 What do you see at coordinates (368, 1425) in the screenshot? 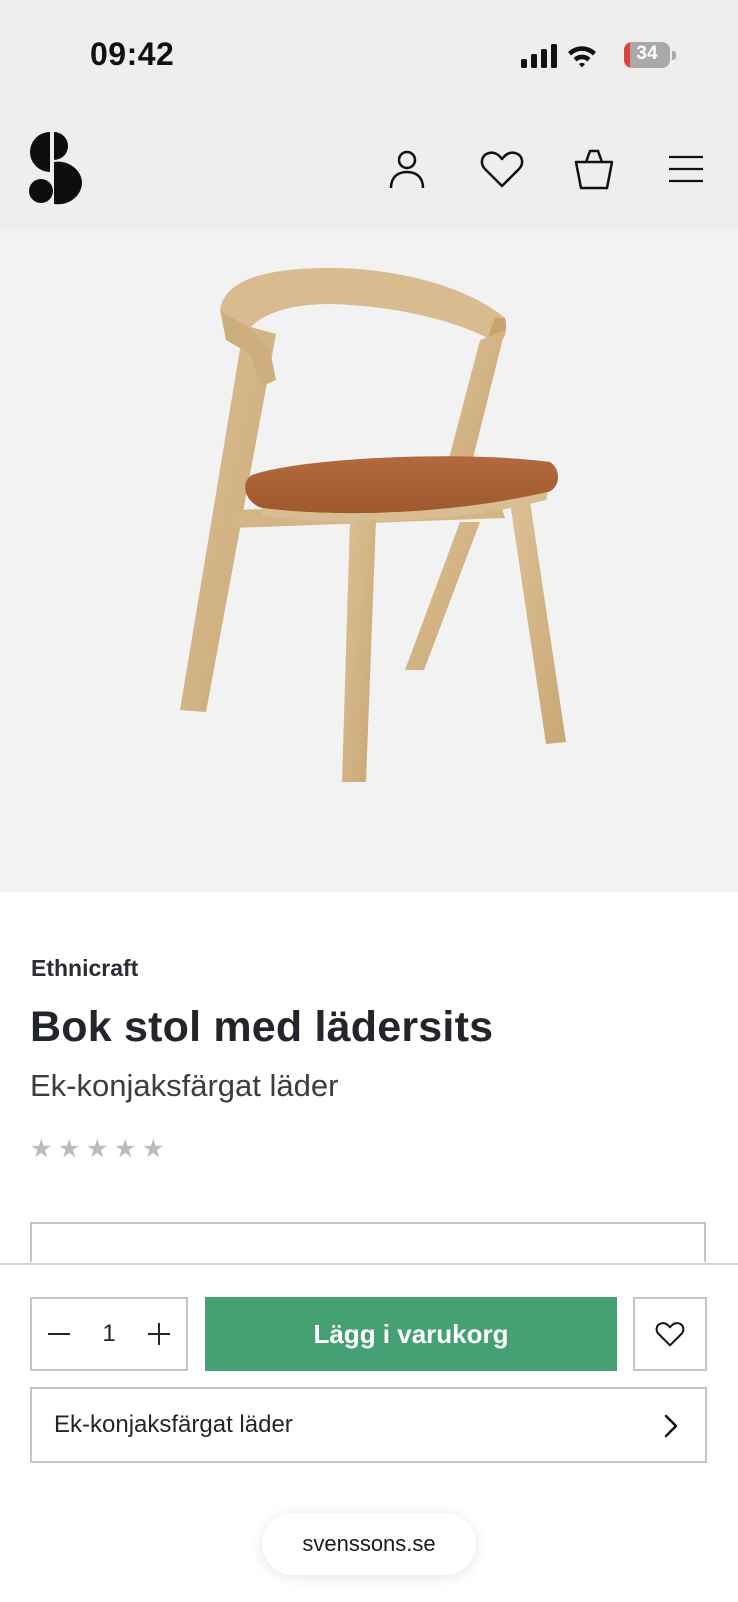
I see `variant-selector: Ek-konjaksfärgat läder` at bounding box center [368, 1425].